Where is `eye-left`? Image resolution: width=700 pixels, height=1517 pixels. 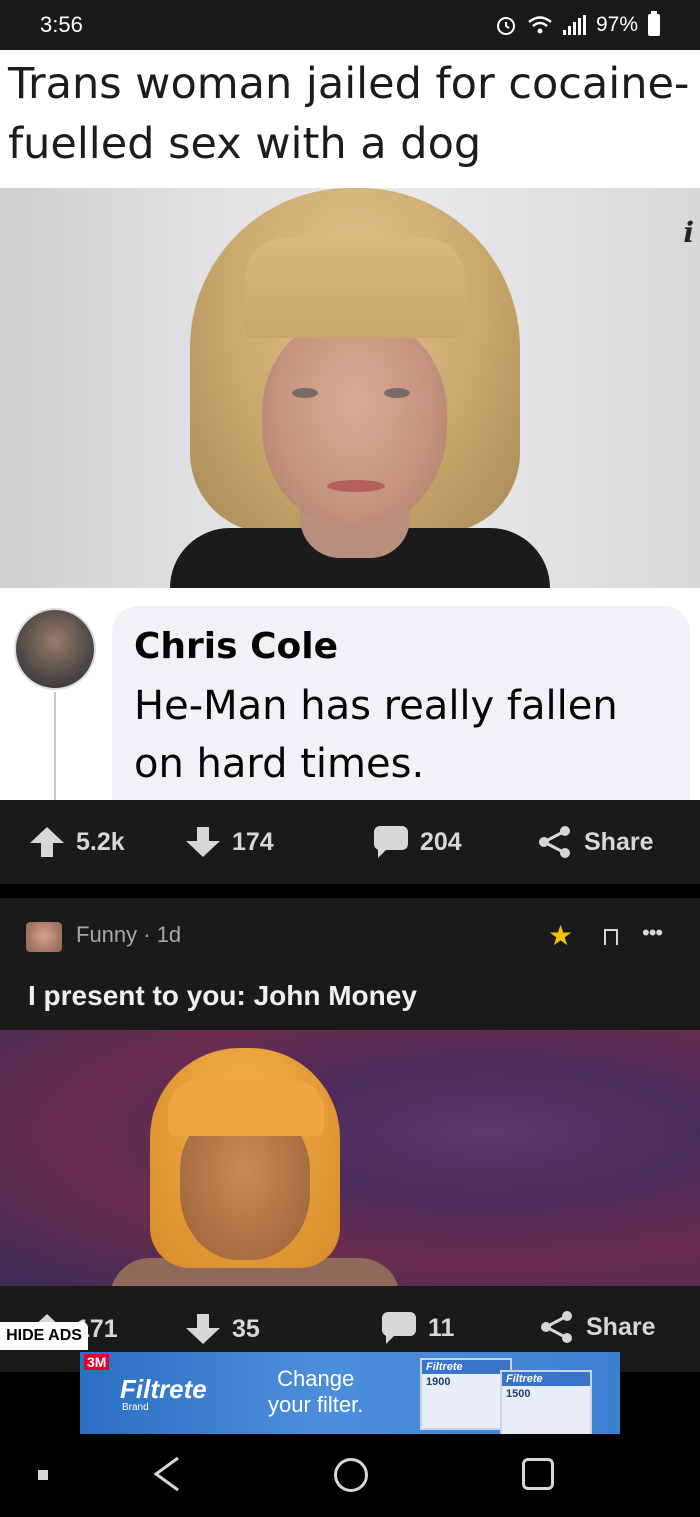 eye-left is located at coordinates (305, 393).